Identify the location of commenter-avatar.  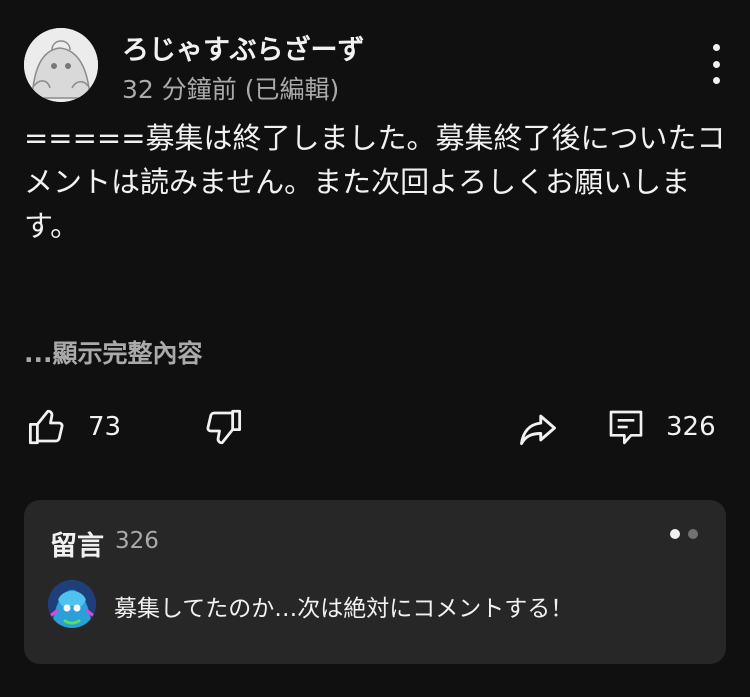
(72, 604).